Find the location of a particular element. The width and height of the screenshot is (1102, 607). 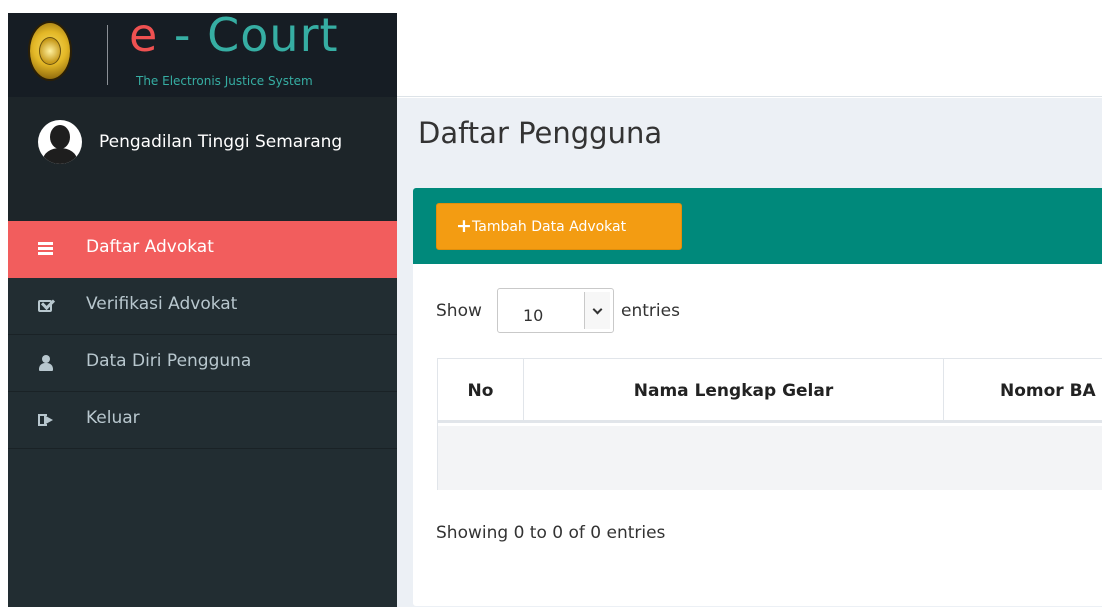

table-empty-row is located at coordinates (770, 458).